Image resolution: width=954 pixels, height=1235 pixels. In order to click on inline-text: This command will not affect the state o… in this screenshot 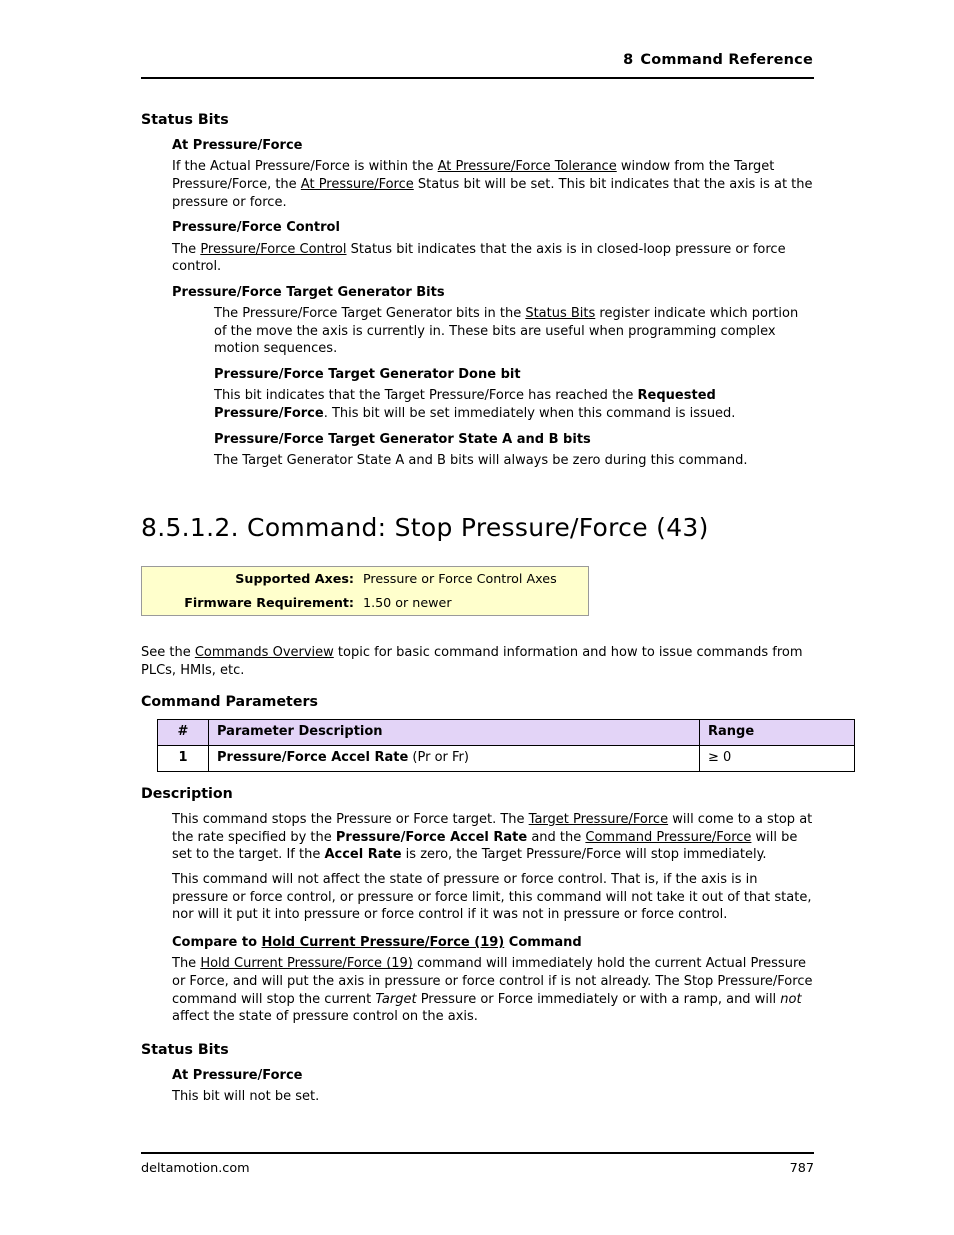, I will do `click(492, 897)`.